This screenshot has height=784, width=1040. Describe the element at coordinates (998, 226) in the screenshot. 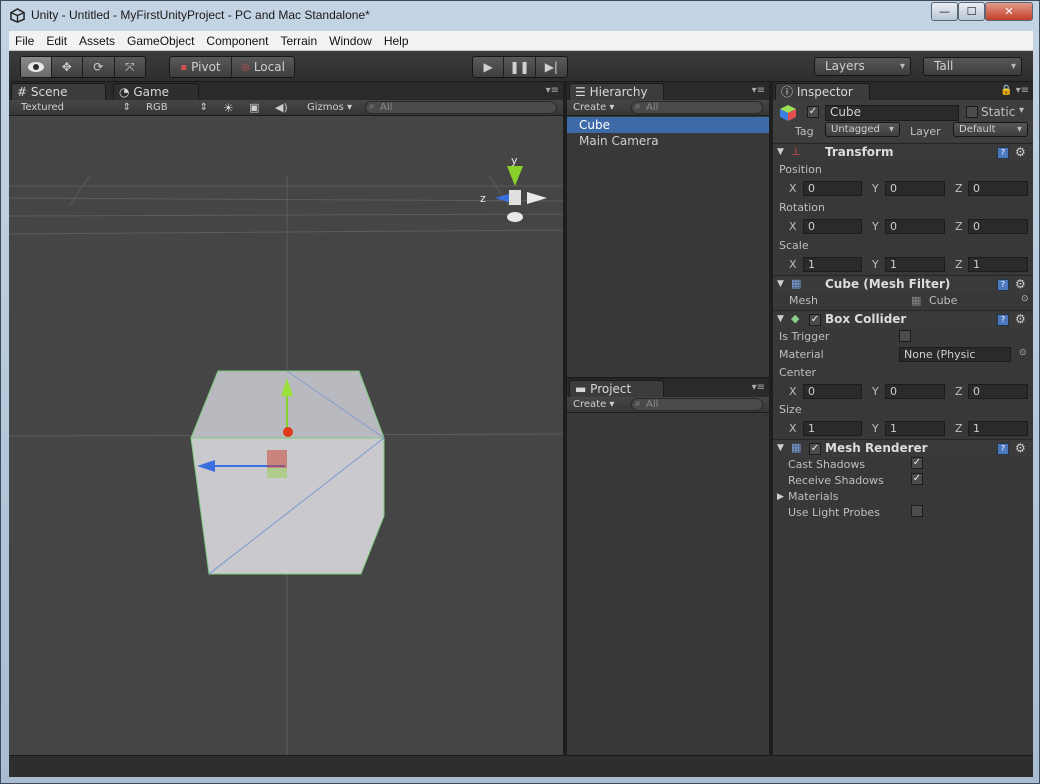

I see `rotation-z-field: 0` at that location.